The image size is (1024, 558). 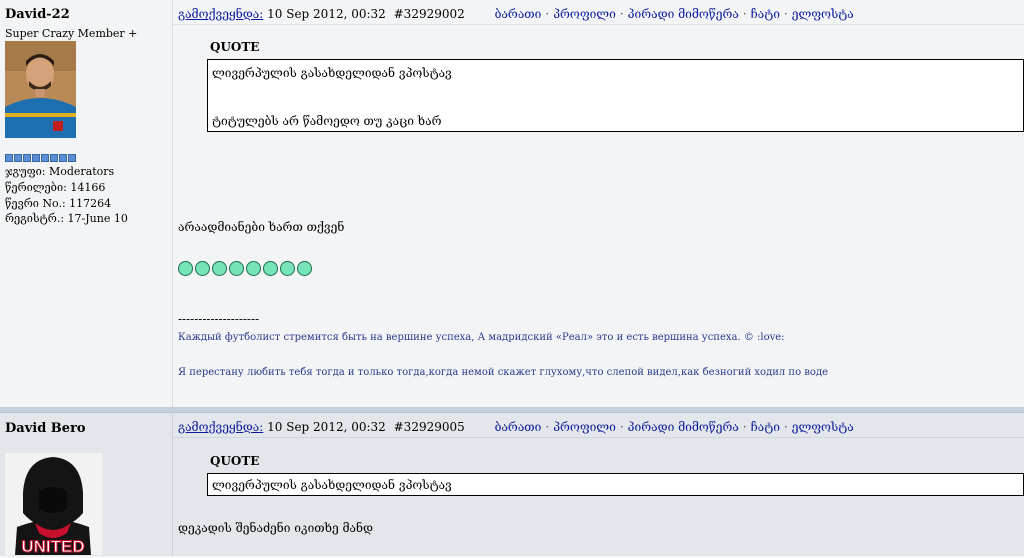 I want to click on user-group: ჯგუფი: Moderators, so click(x=60, y=171).